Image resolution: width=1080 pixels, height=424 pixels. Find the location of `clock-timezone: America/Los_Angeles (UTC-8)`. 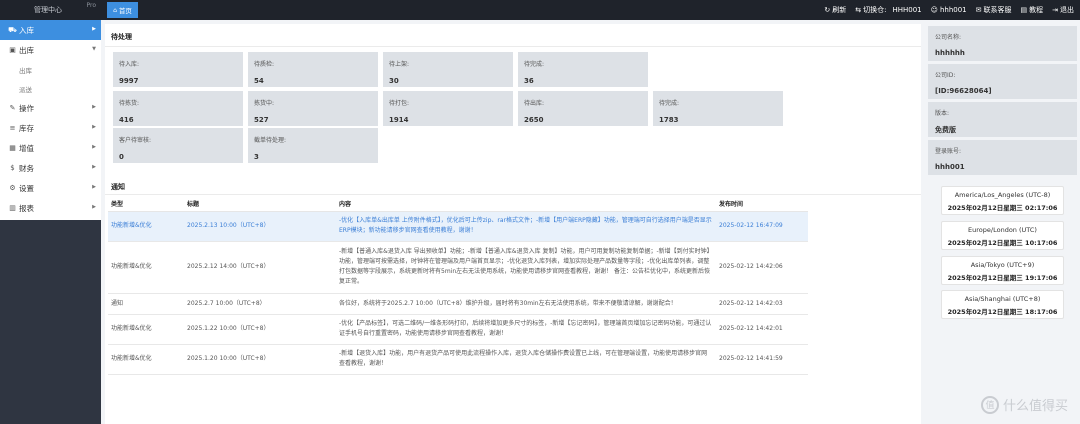

clock-timezone: America/Los_Angeles (UTC-8) is located at coordinates (1002, 195).